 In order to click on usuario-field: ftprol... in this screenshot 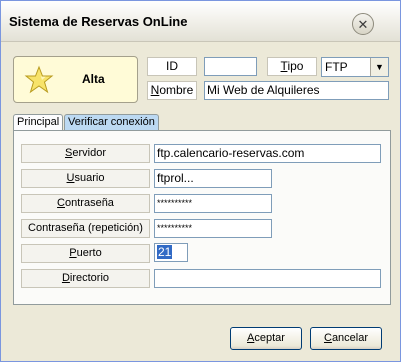, I will do `click(213, 178)`.